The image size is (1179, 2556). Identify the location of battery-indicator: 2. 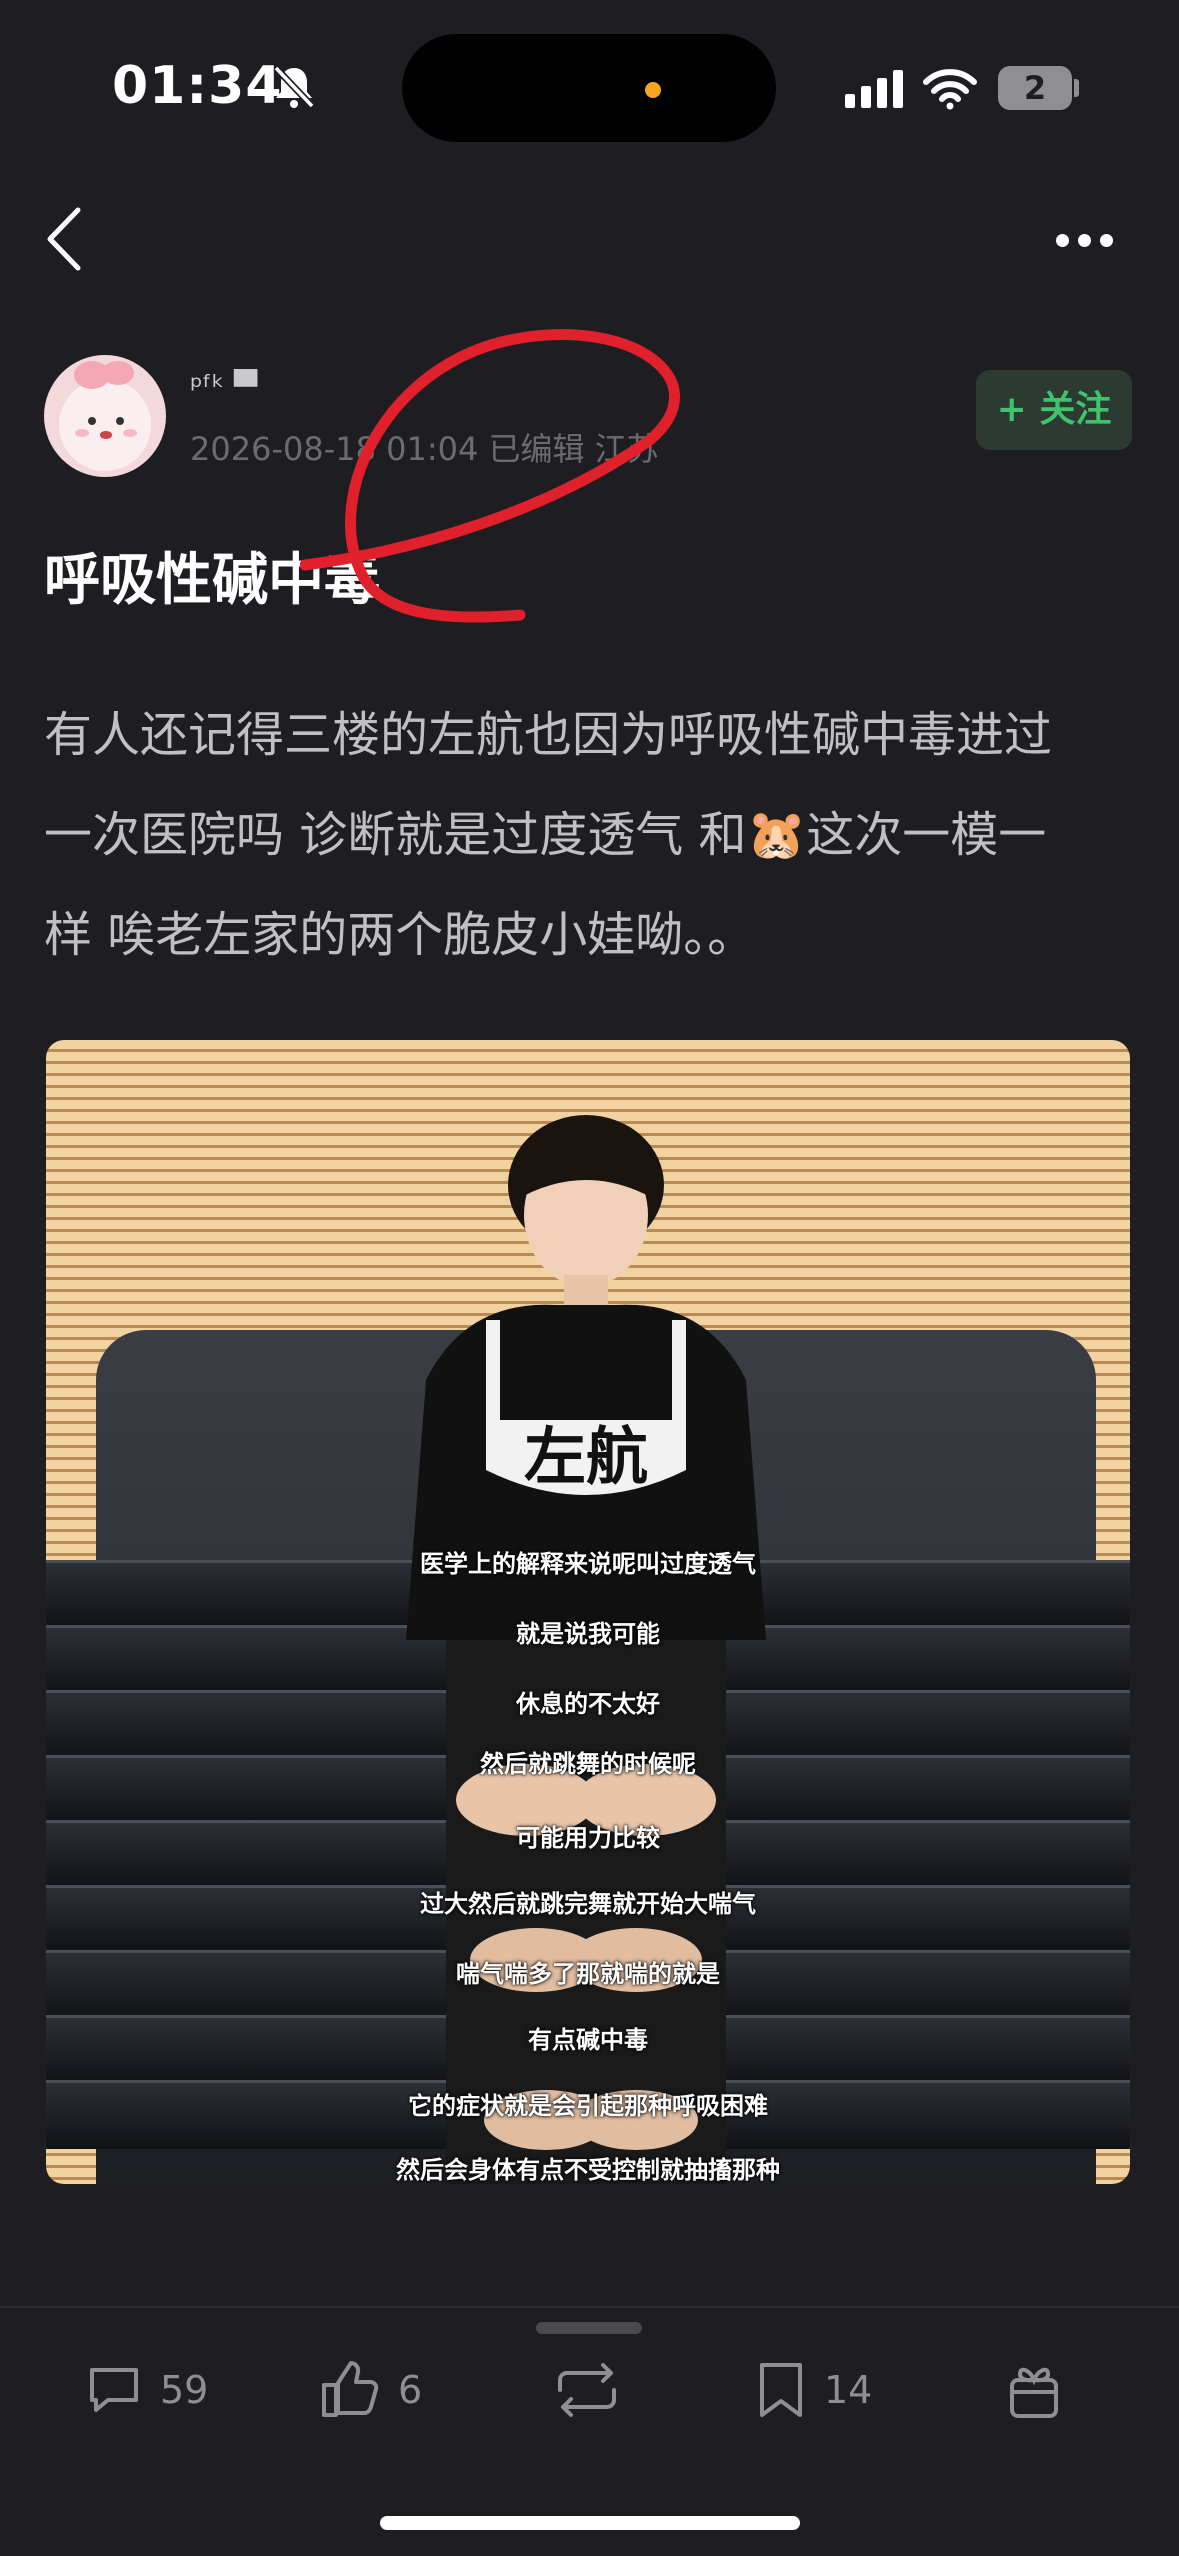
(1035, 88).